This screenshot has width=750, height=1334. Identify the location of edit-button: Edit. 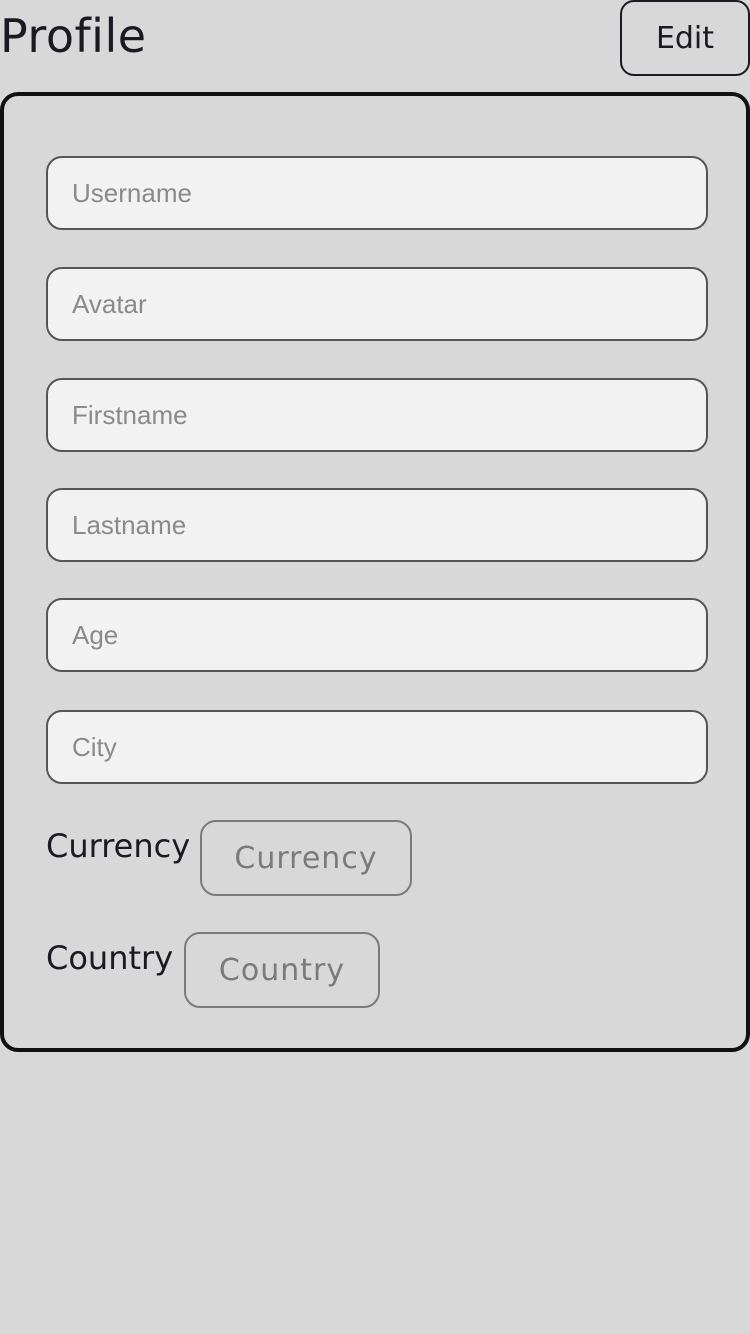
(685, 38).